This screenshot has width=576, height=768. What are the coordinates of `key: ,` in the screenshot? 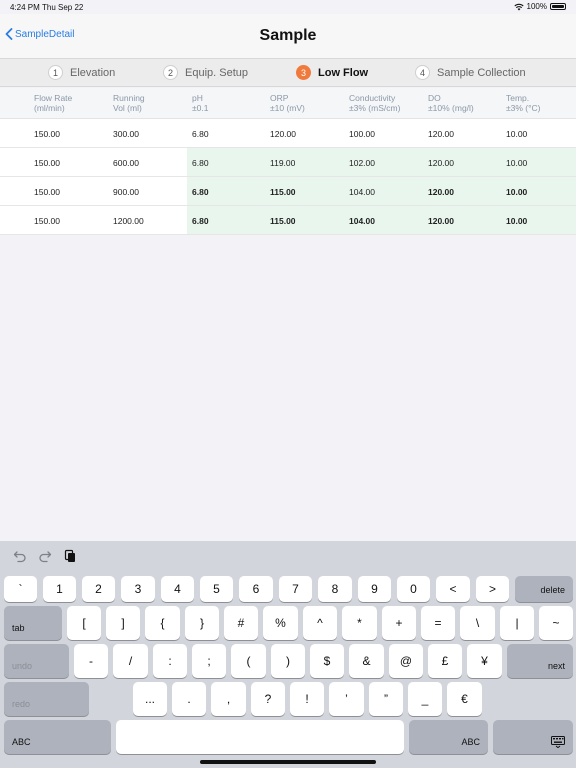 It's located at (228, 699).